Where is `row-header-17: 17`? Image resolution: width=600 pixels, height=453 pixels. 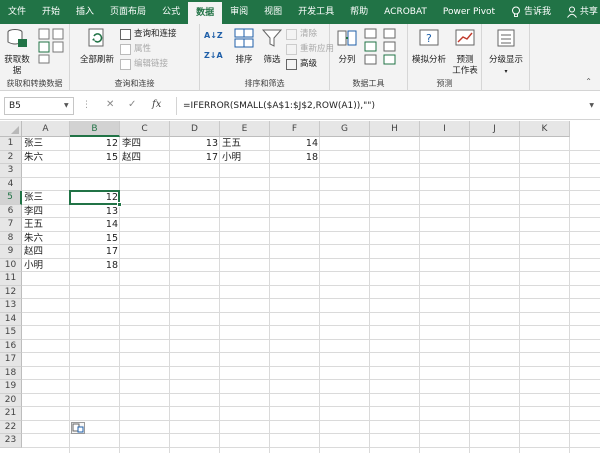 row-header-17: 17 is located at coordinates (11, 360).